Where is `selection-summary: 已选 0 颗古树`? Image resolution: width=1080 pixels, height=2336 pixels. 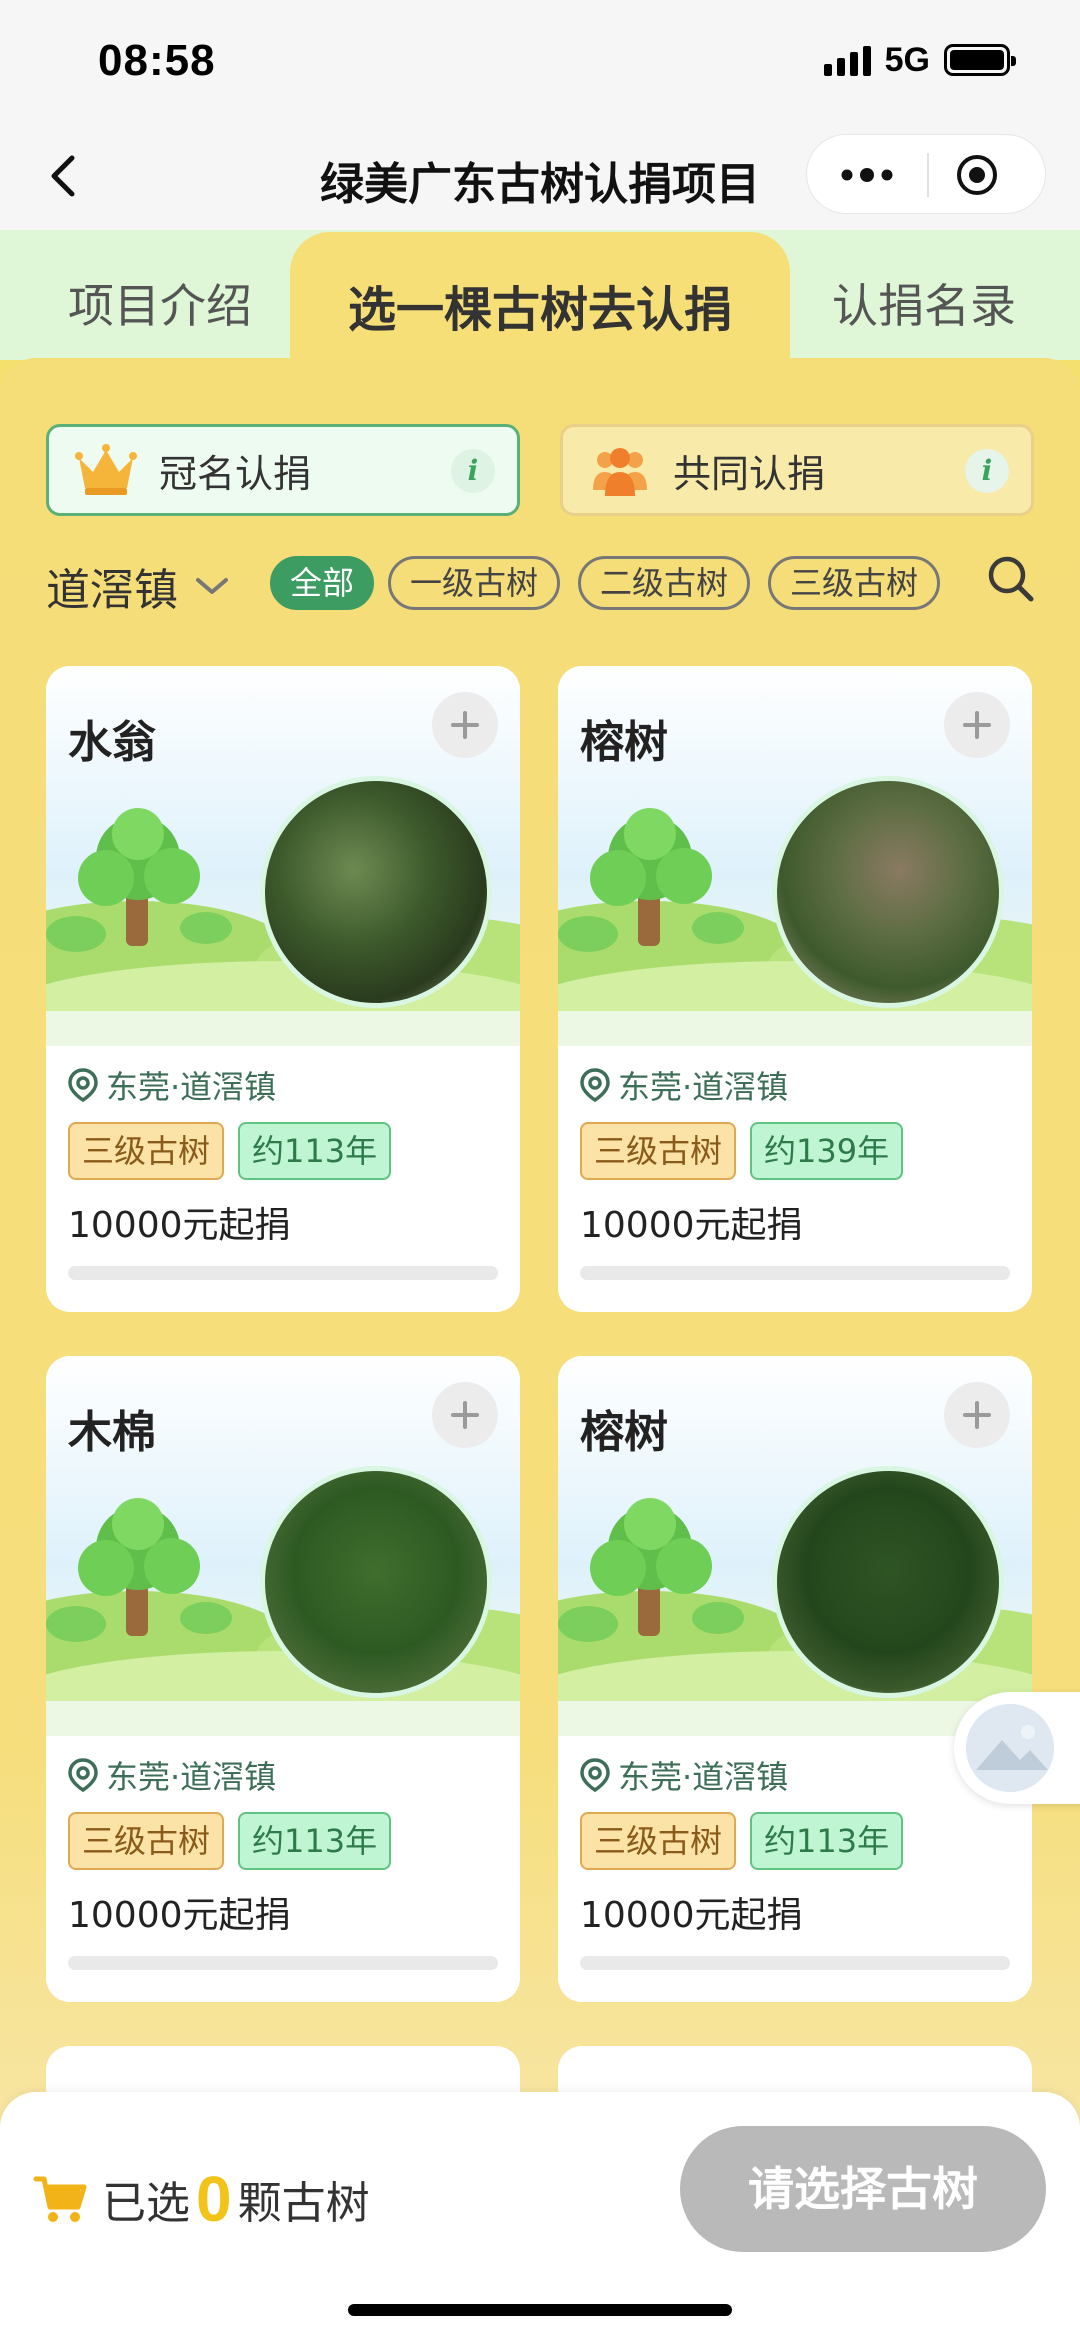 selection-summary: 已选 0 颗古树 is located at coordinates (201, 2199).